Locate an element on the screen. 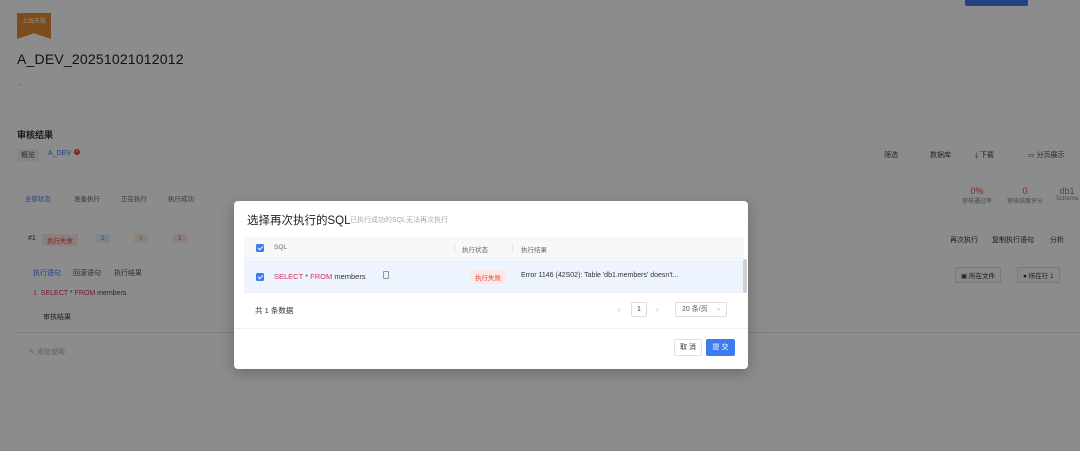 The image size is (1080, 451). cancel-button: 取 消 is located at coordinates (688, 347).